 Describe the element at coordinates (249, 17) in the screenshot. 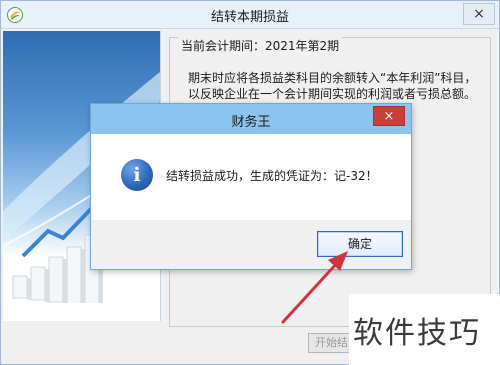

I see `window-title: 结转本期损益` at that location.